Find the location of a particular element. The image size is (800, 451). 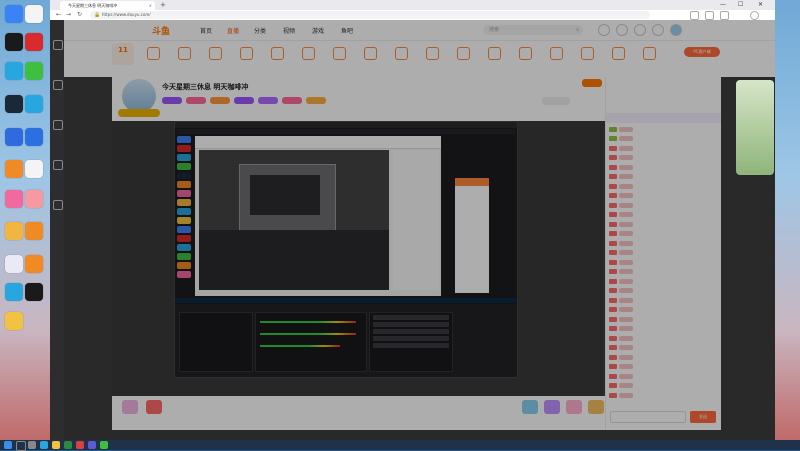

collections-icon is located at coordinates (724, 15).